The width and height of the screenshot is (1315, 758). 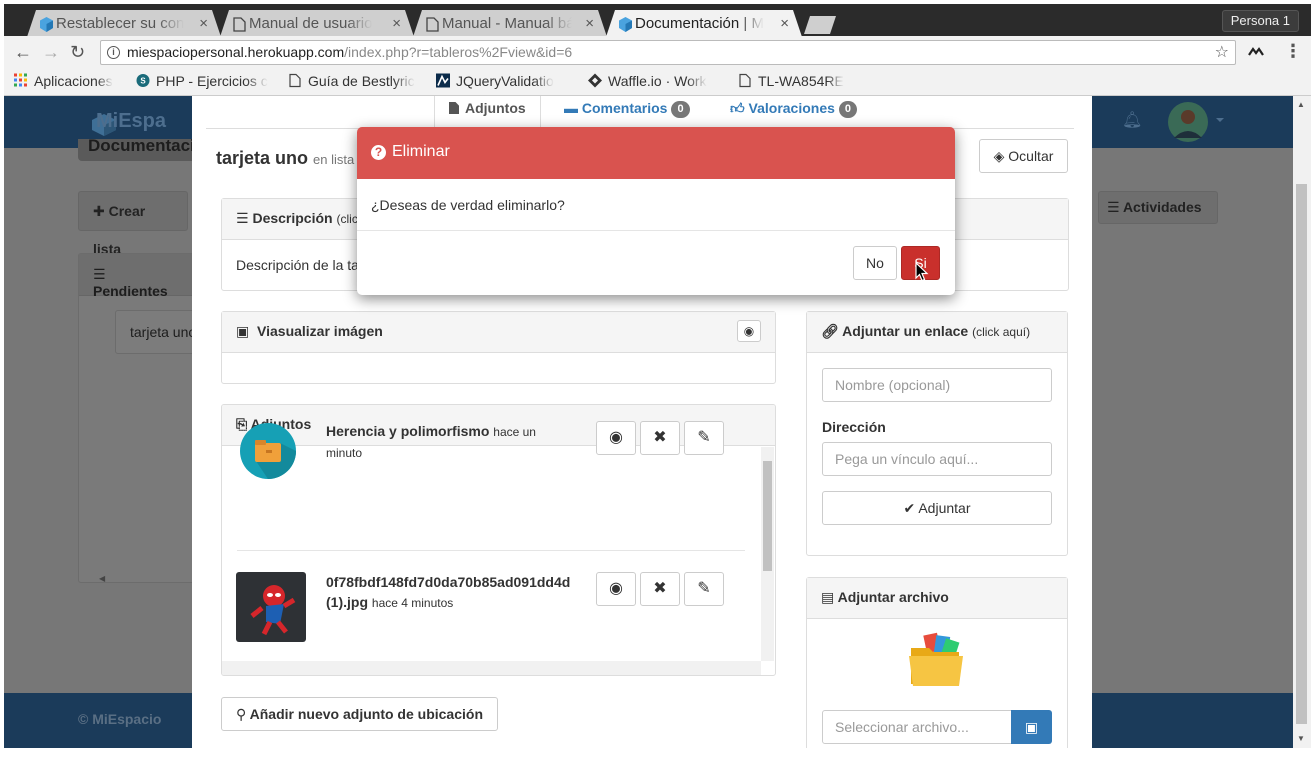 What do you see at coordinates (99, 211) in the screenshot?
I see `plus-icon: ✚` at bounding box center [99, 211].